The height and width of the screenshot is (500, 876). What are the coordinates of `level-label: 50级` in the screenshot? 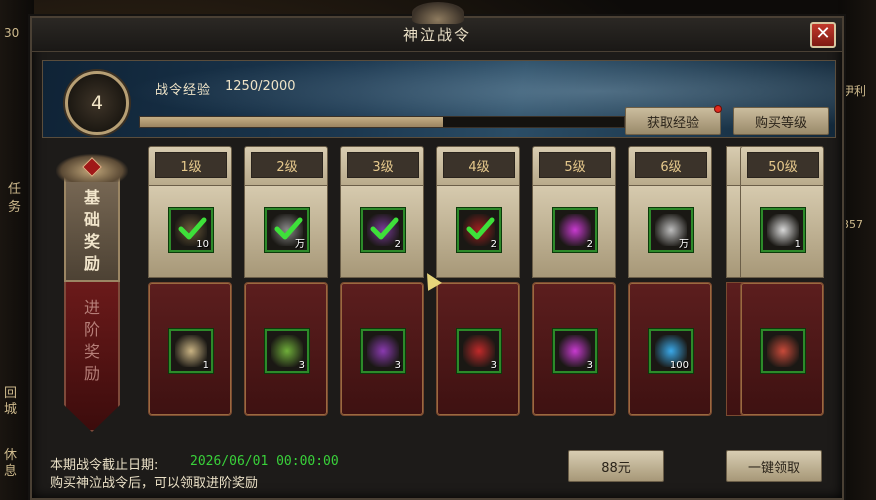 It's located at (783, 165).